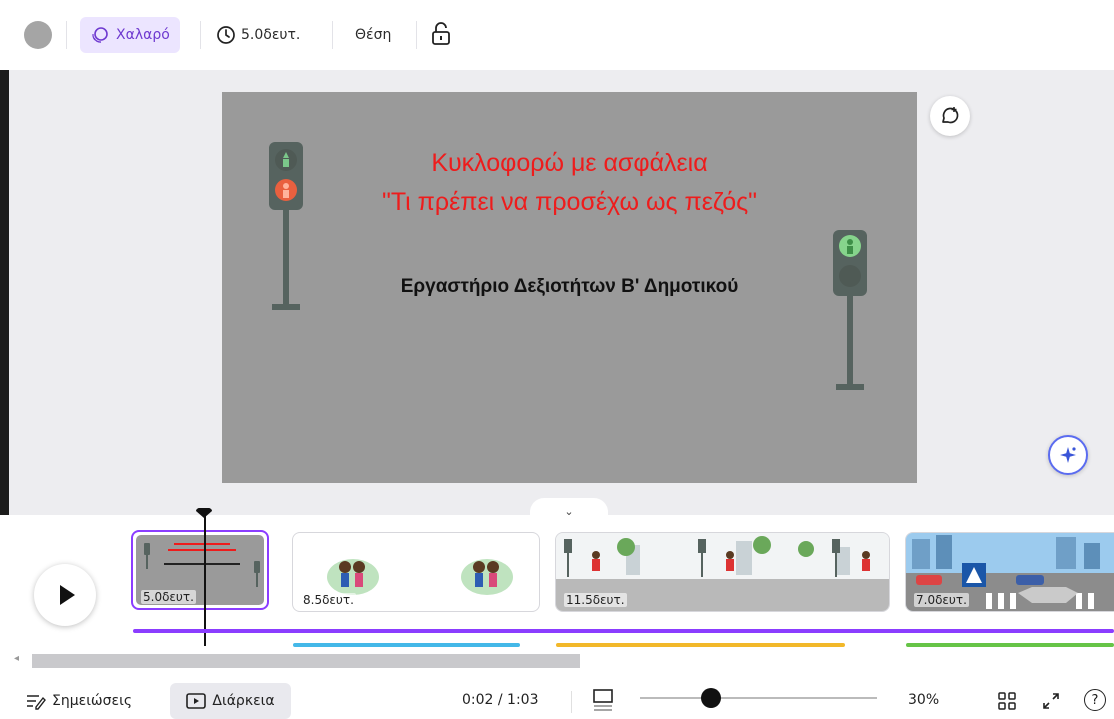  I want to click on position-label: Θέση, so click(373, 35).